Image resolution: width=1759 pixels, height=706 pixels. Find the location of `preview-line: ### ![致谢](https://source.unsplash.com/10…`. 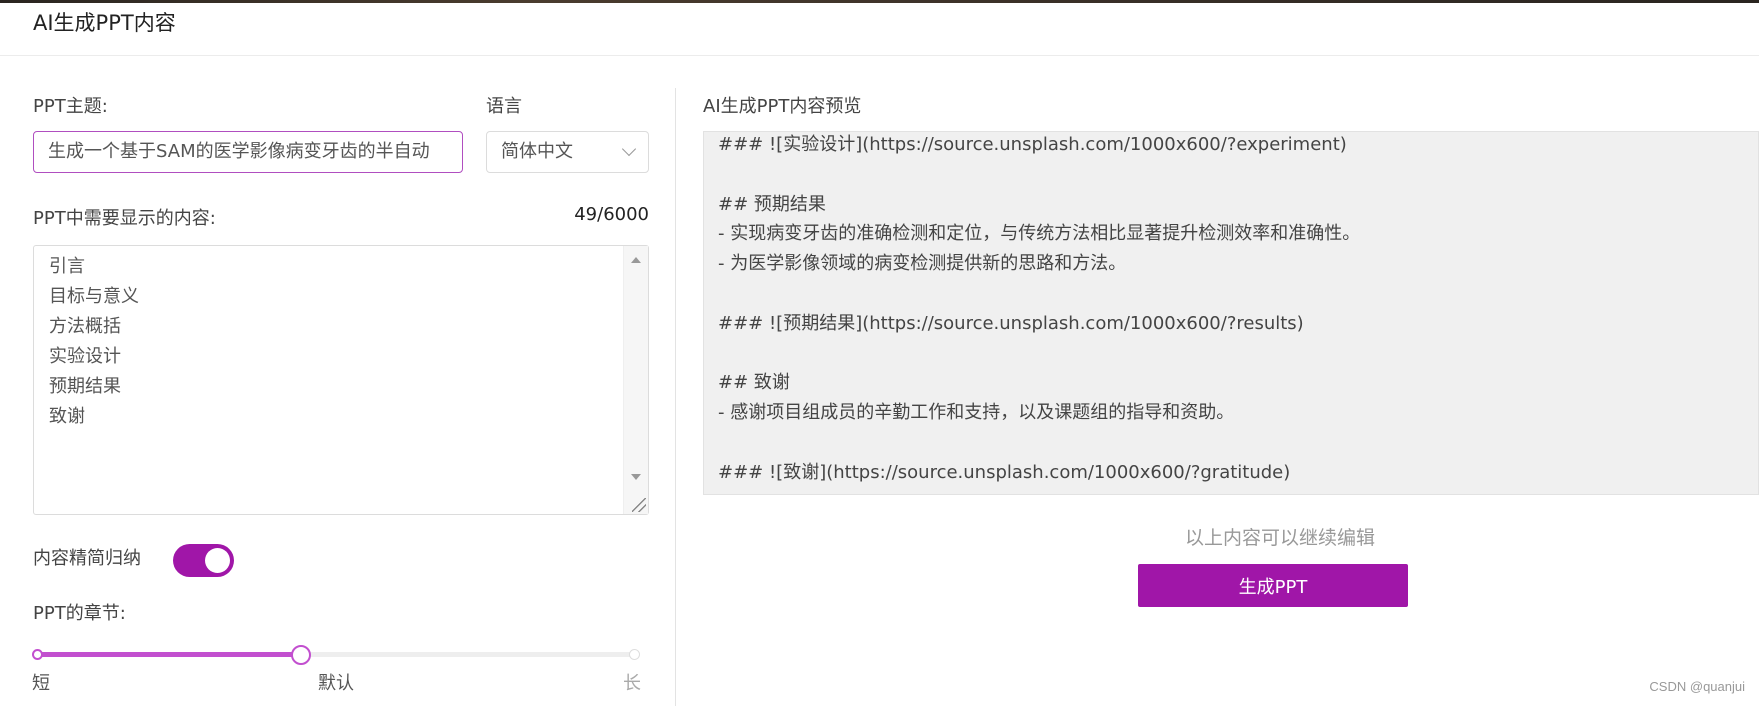

preview-line: ### ![致谢](https://source.unsplash.com/10… is located at coordinates (1004, 472).